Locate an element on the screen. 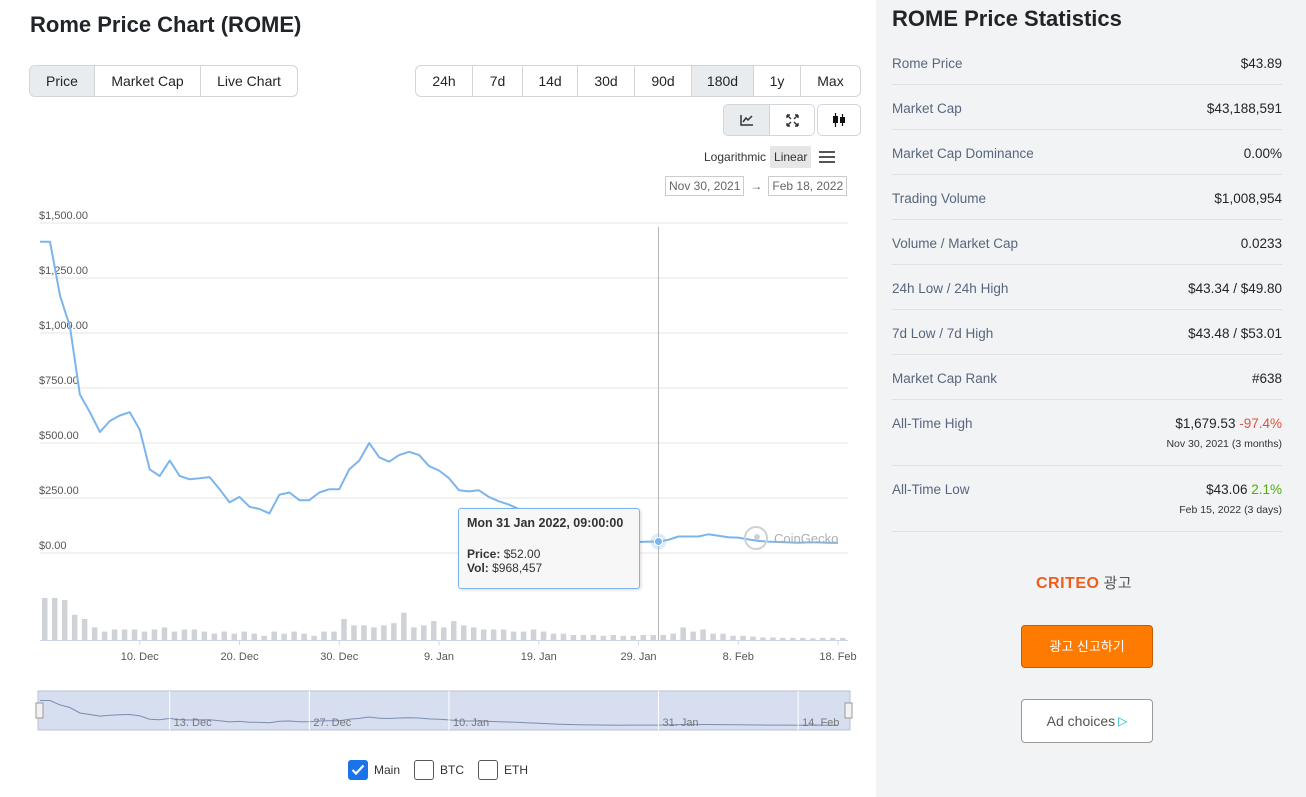 Image resolution: width=1306 pixels, height=797 pixels. fullscreen-button is located at coordinates (792, 120).